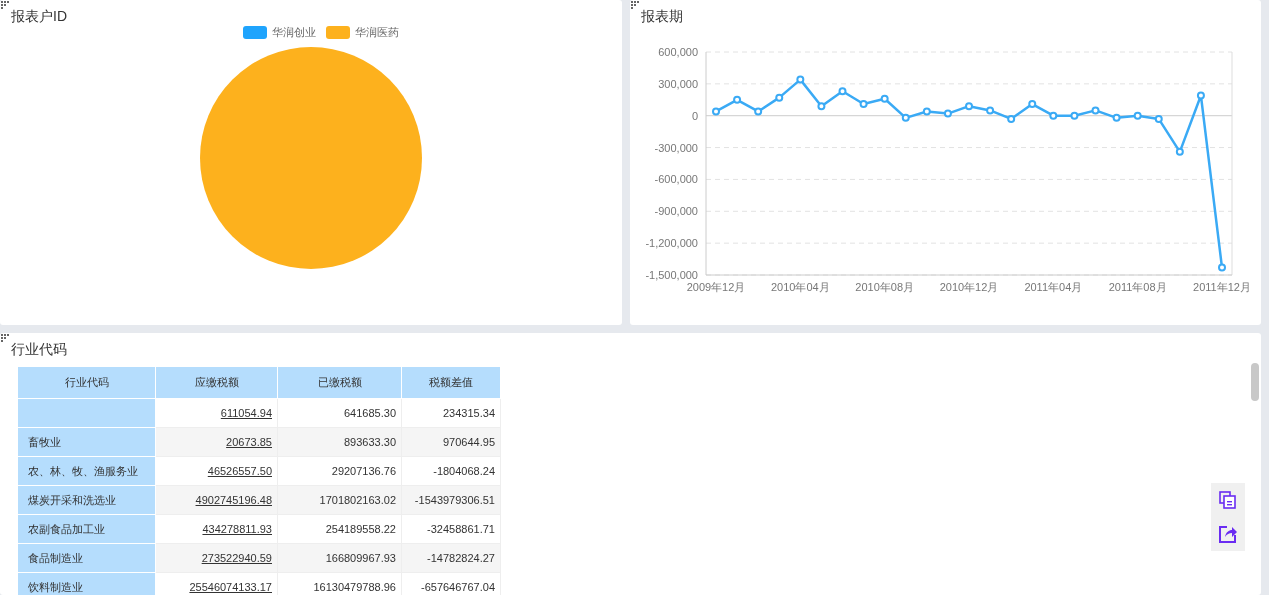 The height and width of the screenshot is (595, 1269). What do you see at coordinates (1228, 500) in the screenshot?
I see `copy-icon` at bounding box center [1228, 500].